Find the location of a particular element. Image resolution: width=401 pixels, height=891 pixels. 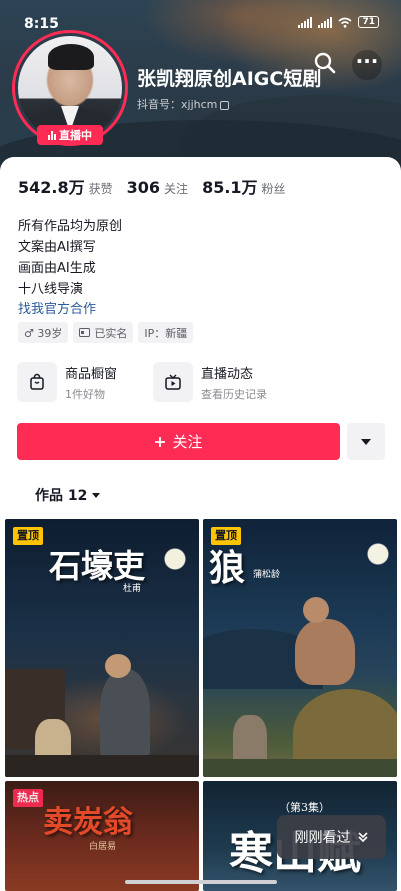

live-badge: 直播中 is located at coordinates (70, 135).